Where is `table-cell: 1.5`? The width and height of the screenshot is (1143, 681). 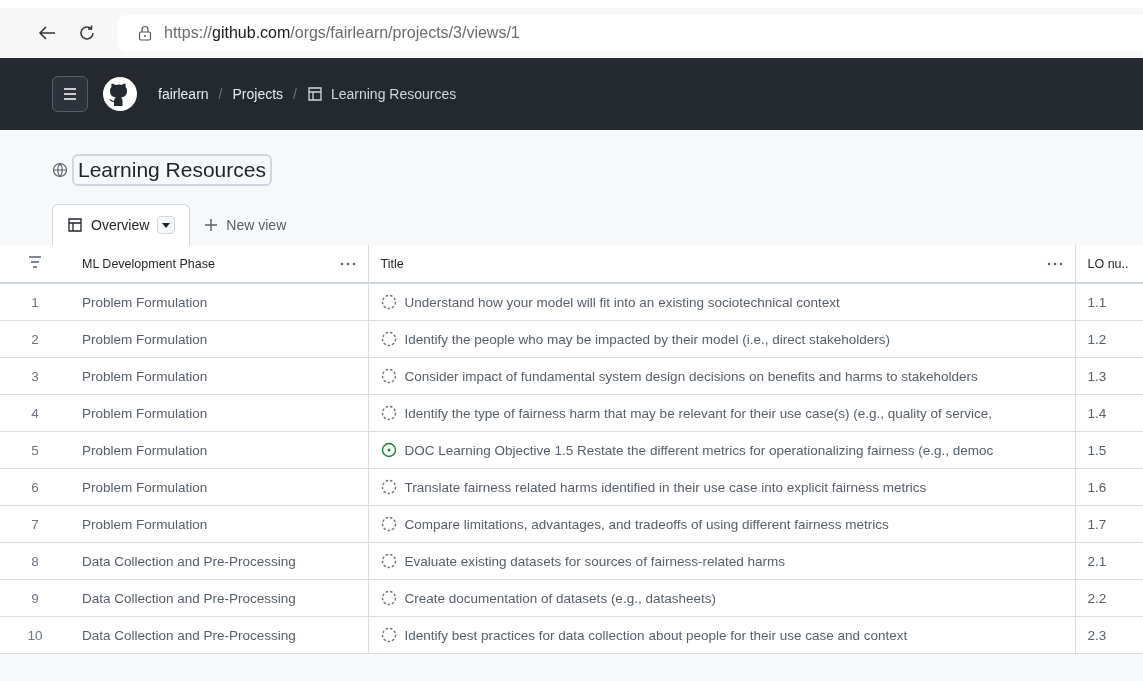 table-cell: 1.5 is located at coordinates (1097, 450).